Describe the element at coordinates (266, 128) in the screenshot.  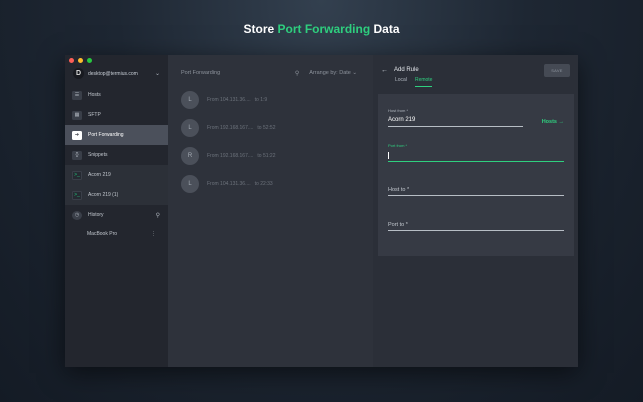
I see `rule-to: to 52:52` at that location.